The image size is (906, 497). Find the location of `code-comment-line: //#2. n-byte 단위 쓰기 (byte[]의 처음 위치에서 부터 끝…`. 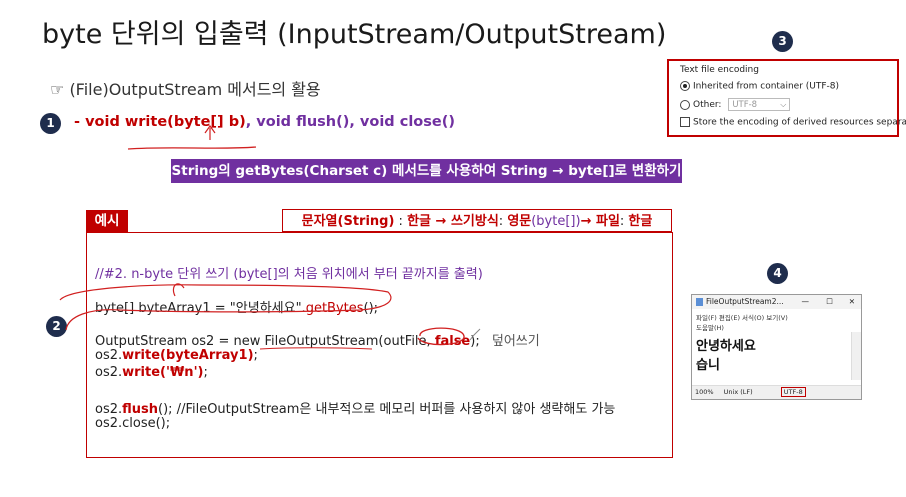

code-comment-line: //#2. n-byte 단위 쓰기 (byte[]의 처음 위치에서 부터 끝… is located at coordinates (289, 274).